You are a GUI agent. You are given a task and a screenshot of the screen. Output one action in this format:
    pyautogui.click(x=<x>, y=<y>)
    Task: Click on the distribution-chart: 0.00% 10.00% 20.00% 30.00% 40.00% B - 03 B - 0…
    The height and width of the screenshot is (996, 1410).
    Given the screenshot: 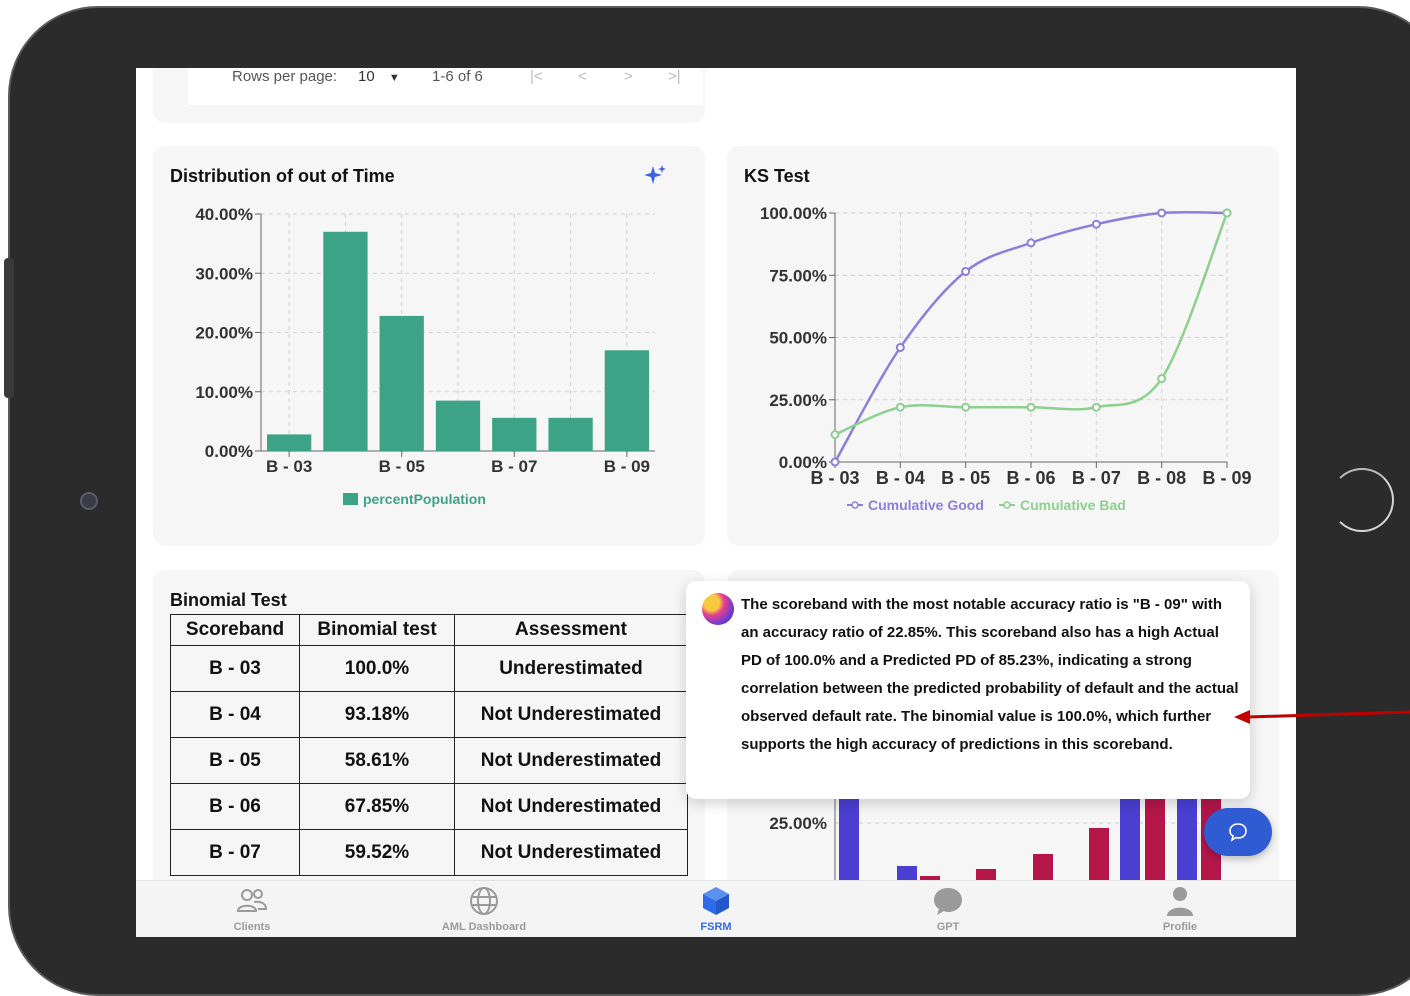 What is the action you would take?
    pyautogui.click(x=425, y=356)
    